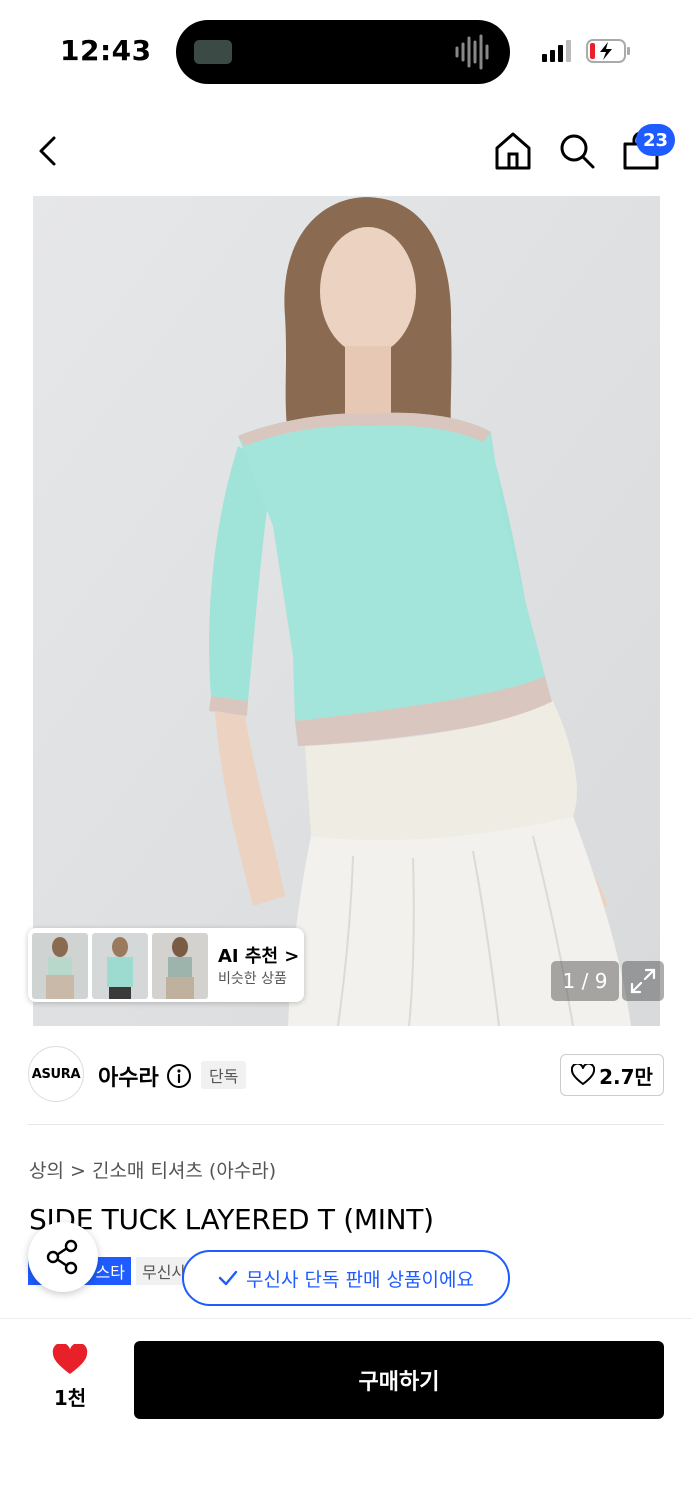  I want to click on expand-image-button, so click(643, 981).